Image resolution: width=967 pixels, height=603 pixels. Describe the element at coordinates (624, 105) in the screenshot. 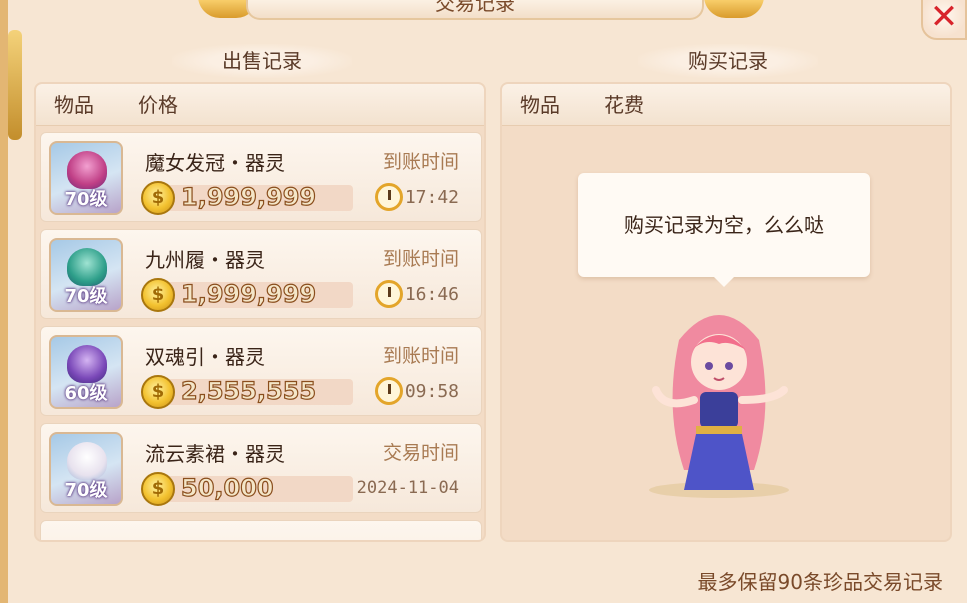

I see `header-cost: 花费` at that location.